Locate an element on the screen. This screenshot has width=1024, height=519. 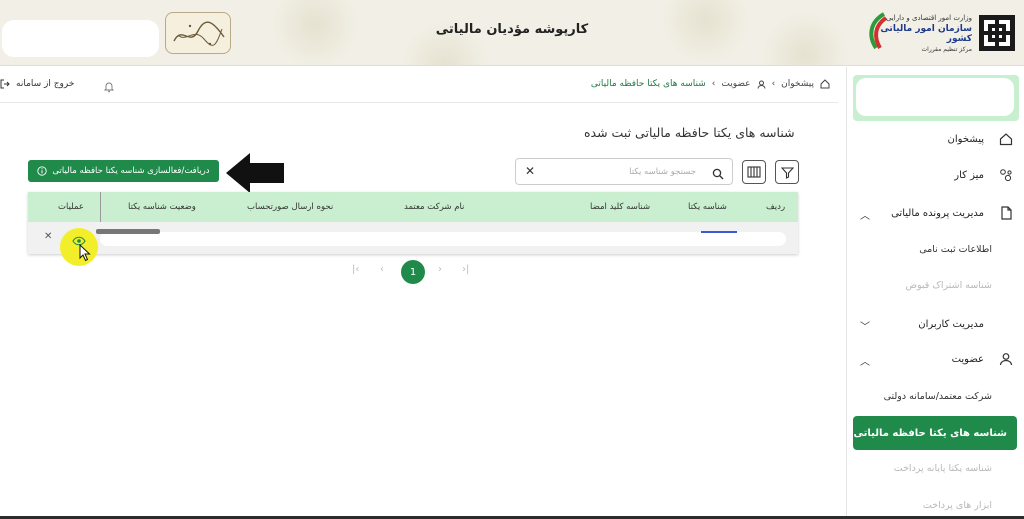
last-page-icon: ›| is located at coordinates (465, 269).